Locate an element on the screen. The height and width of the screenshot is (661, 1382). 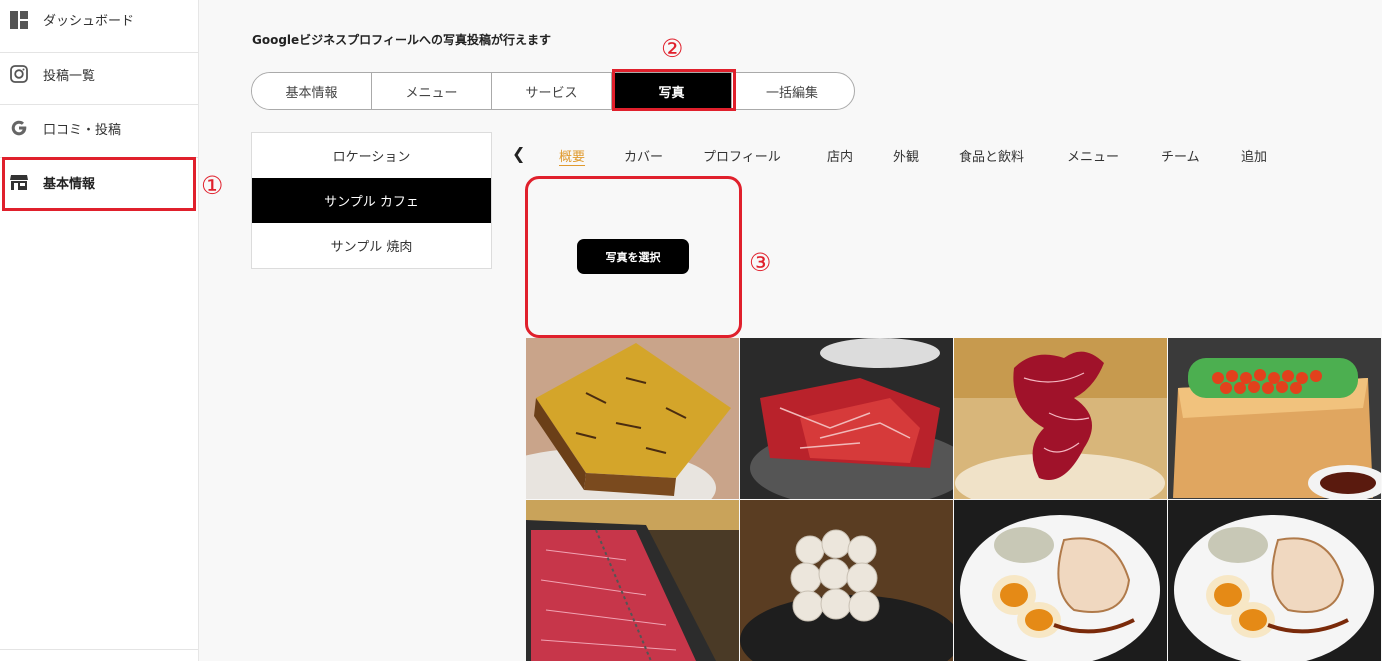
location-item-yakiniku: サンプル 焼肉 is located at coordinates (371, 245).